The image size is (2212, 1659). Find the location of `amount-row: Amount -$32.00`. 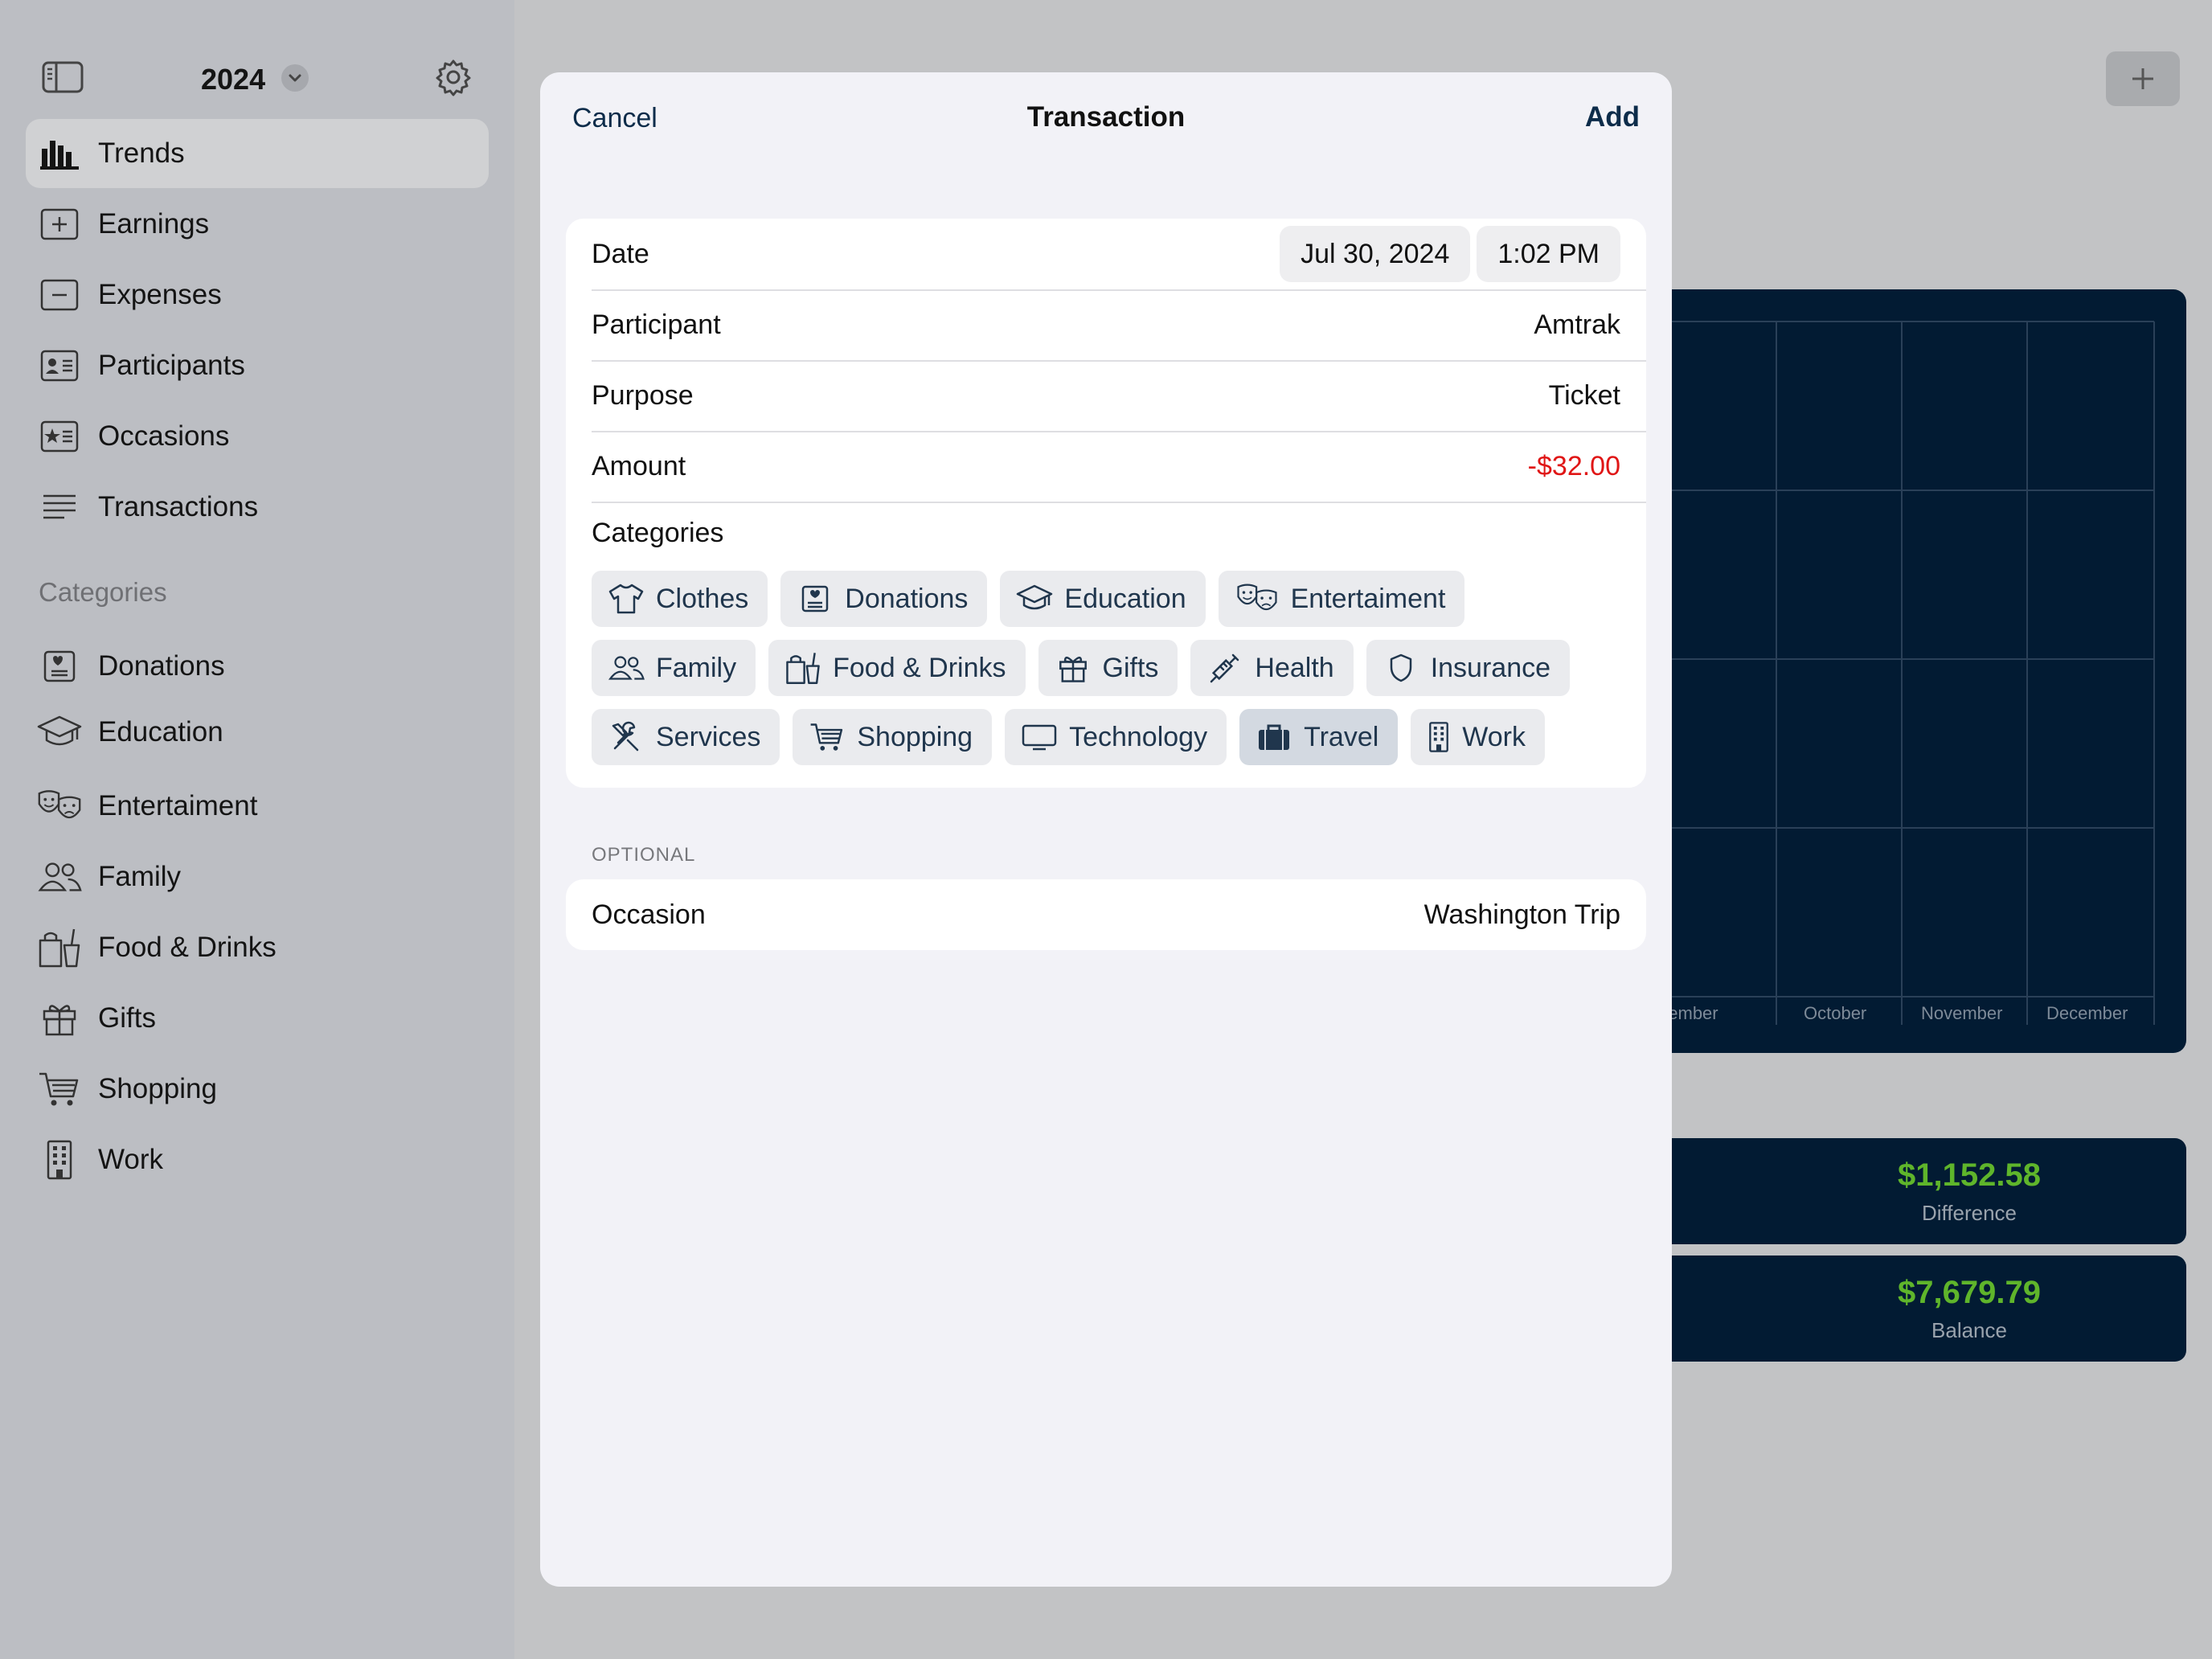

amount-row: Amount -$32.00 is located at coordinates (1106, 466).